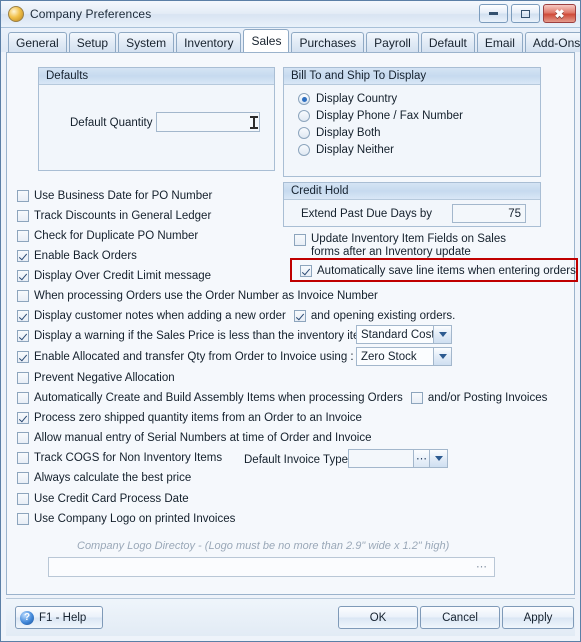 This screenshot has height=642, width=581. What do you see at coordinates (266, 40) in the screenshot?
I see `tab-sales: Sales` at bounding box center [266, 40].